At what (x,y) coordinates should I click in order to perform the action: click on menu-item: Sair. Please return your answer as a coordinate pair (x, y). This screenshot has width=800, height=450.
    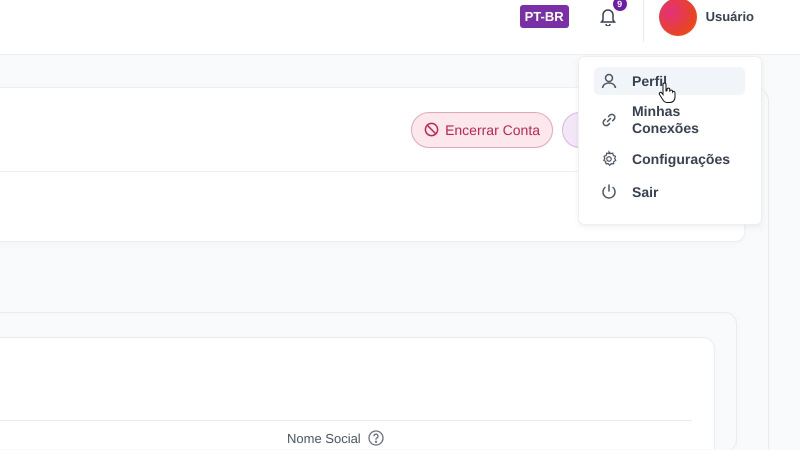
    Looking at the image, I should click on (669, 192).